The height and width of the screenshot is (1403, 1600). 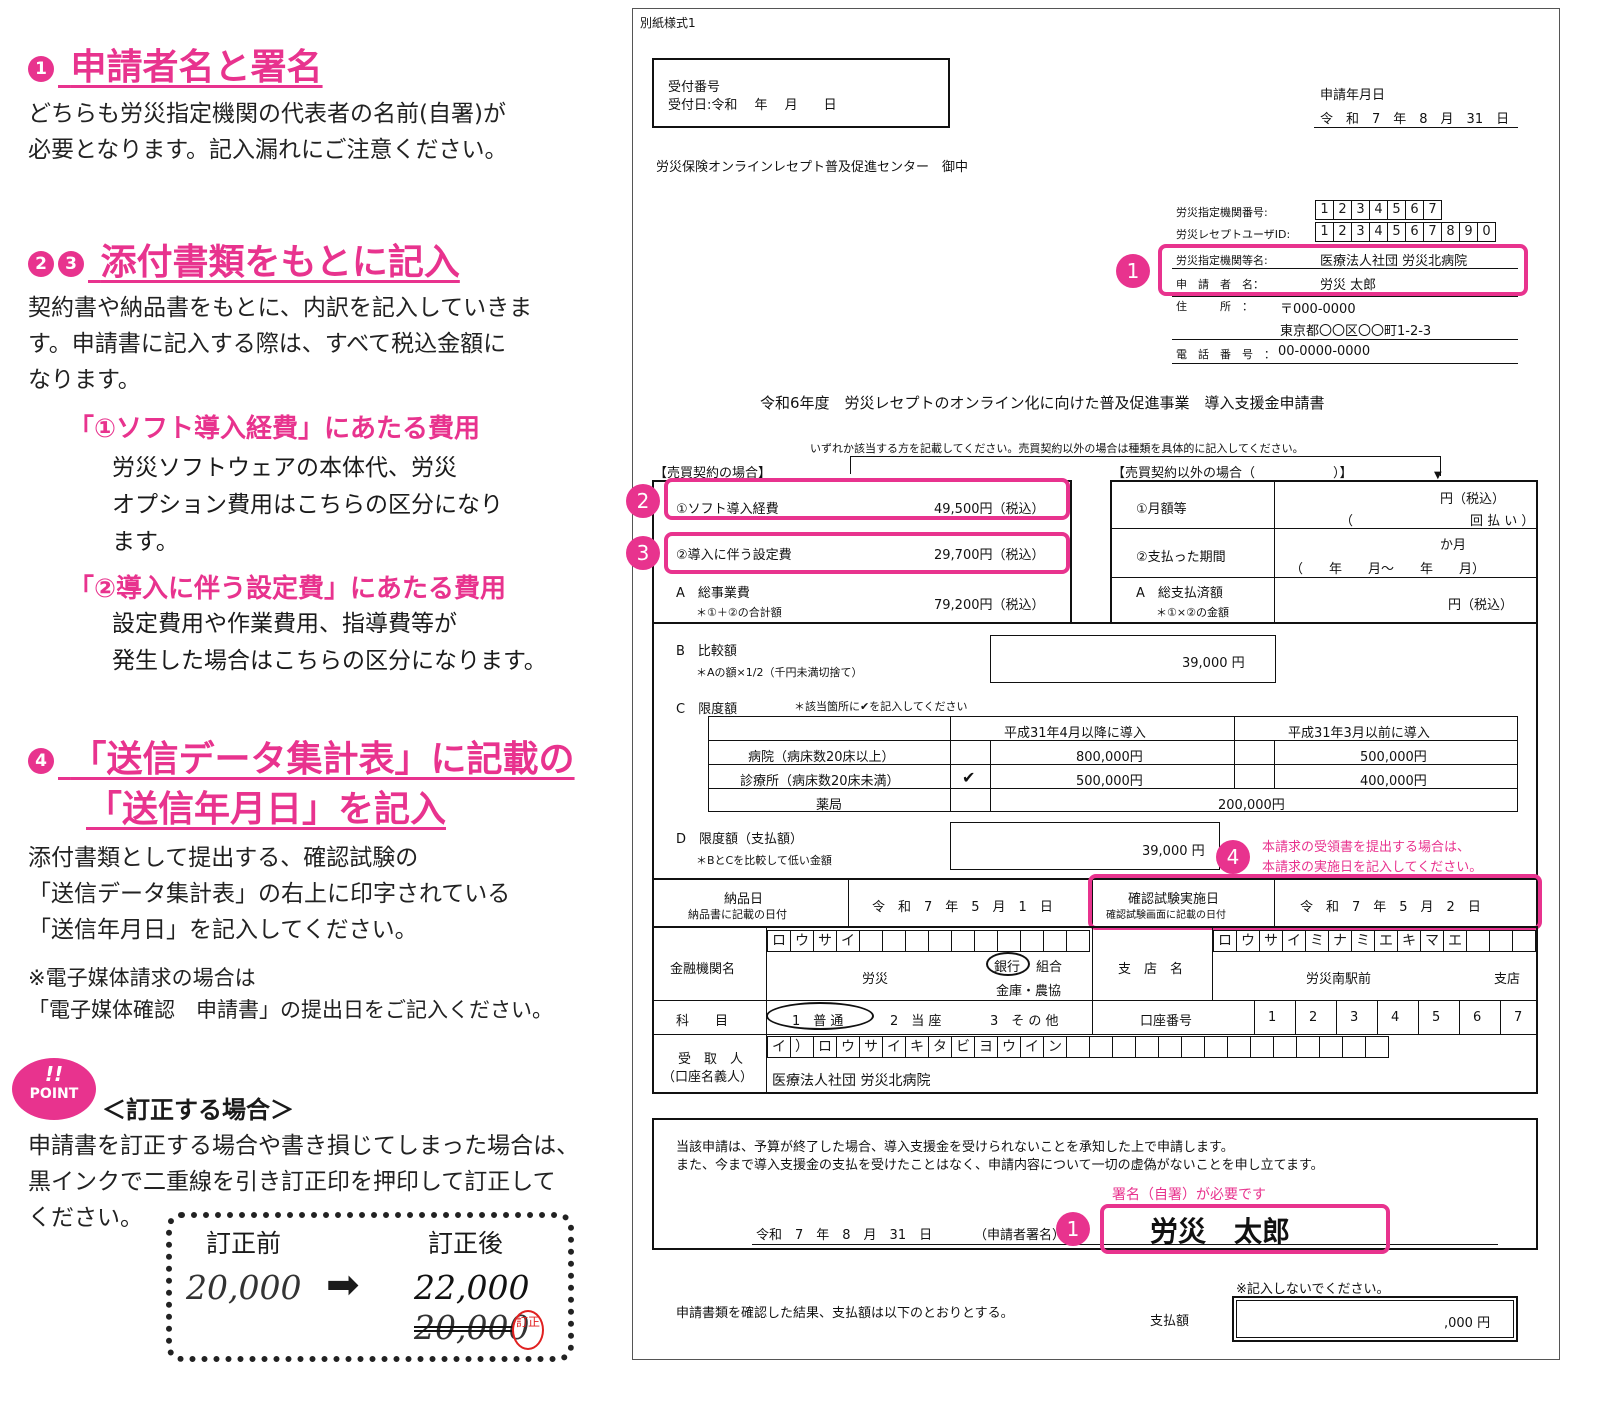 I want to click on digit-cell: 5, so click(x=1396, y=210).